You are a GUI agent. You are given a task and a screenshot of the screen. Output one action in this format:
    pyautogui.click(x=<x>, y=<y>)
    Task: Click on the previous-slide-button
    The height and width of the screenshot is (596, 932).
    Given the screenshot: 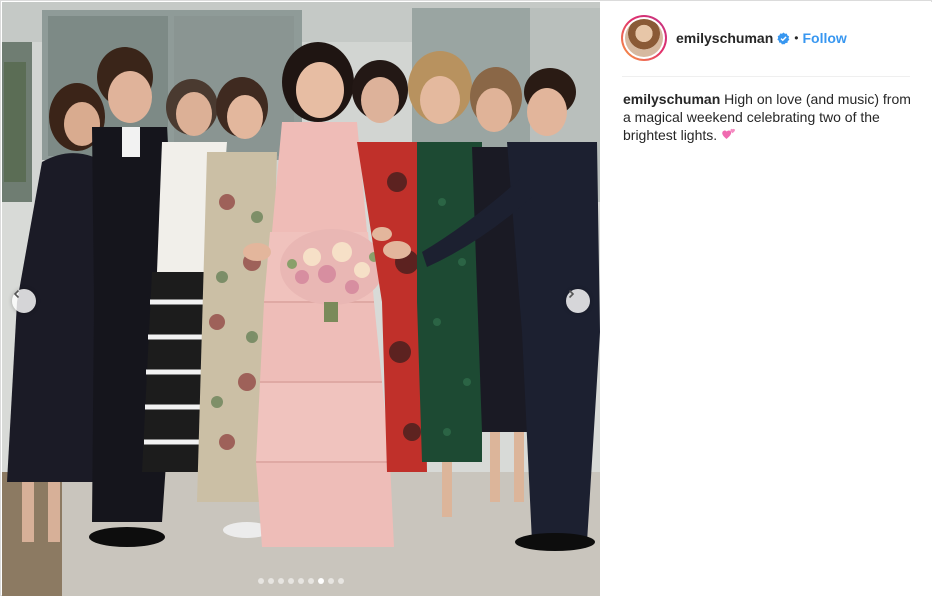 What is the action you would take?
    pyautogui.click(x=24, y=301)
    